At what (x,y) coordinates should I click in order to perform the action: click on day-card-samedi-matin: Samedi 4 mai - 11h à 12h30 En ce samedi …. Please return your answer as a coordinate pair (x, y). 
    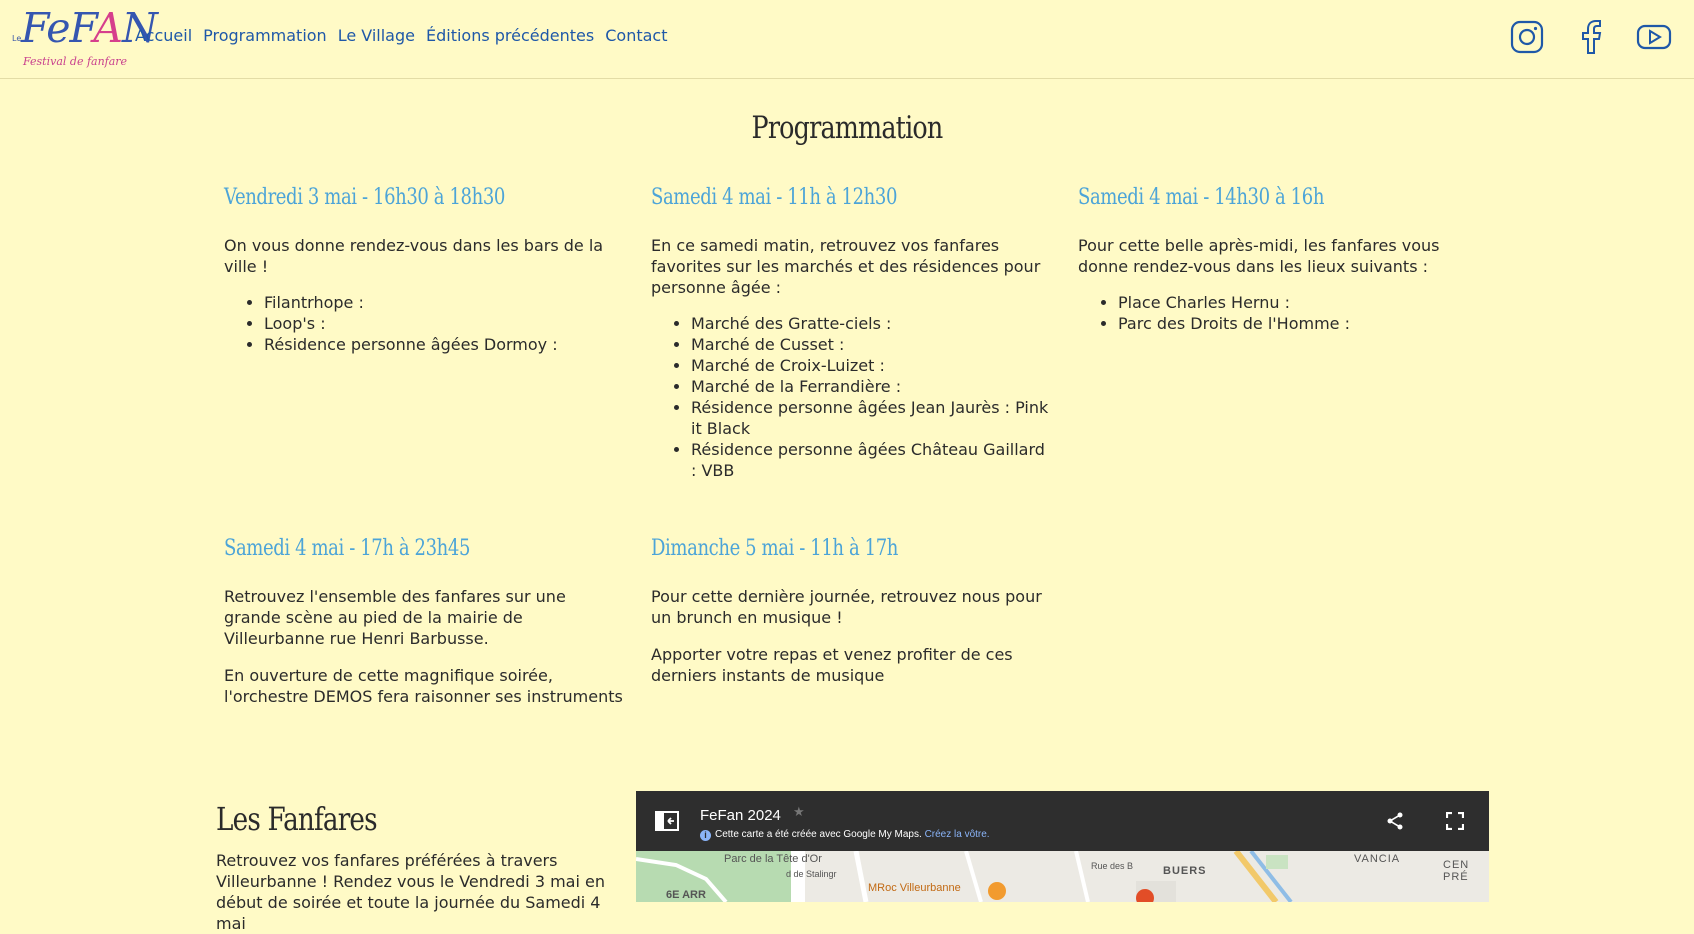
    Looking at the image, I should click on (851, 334).